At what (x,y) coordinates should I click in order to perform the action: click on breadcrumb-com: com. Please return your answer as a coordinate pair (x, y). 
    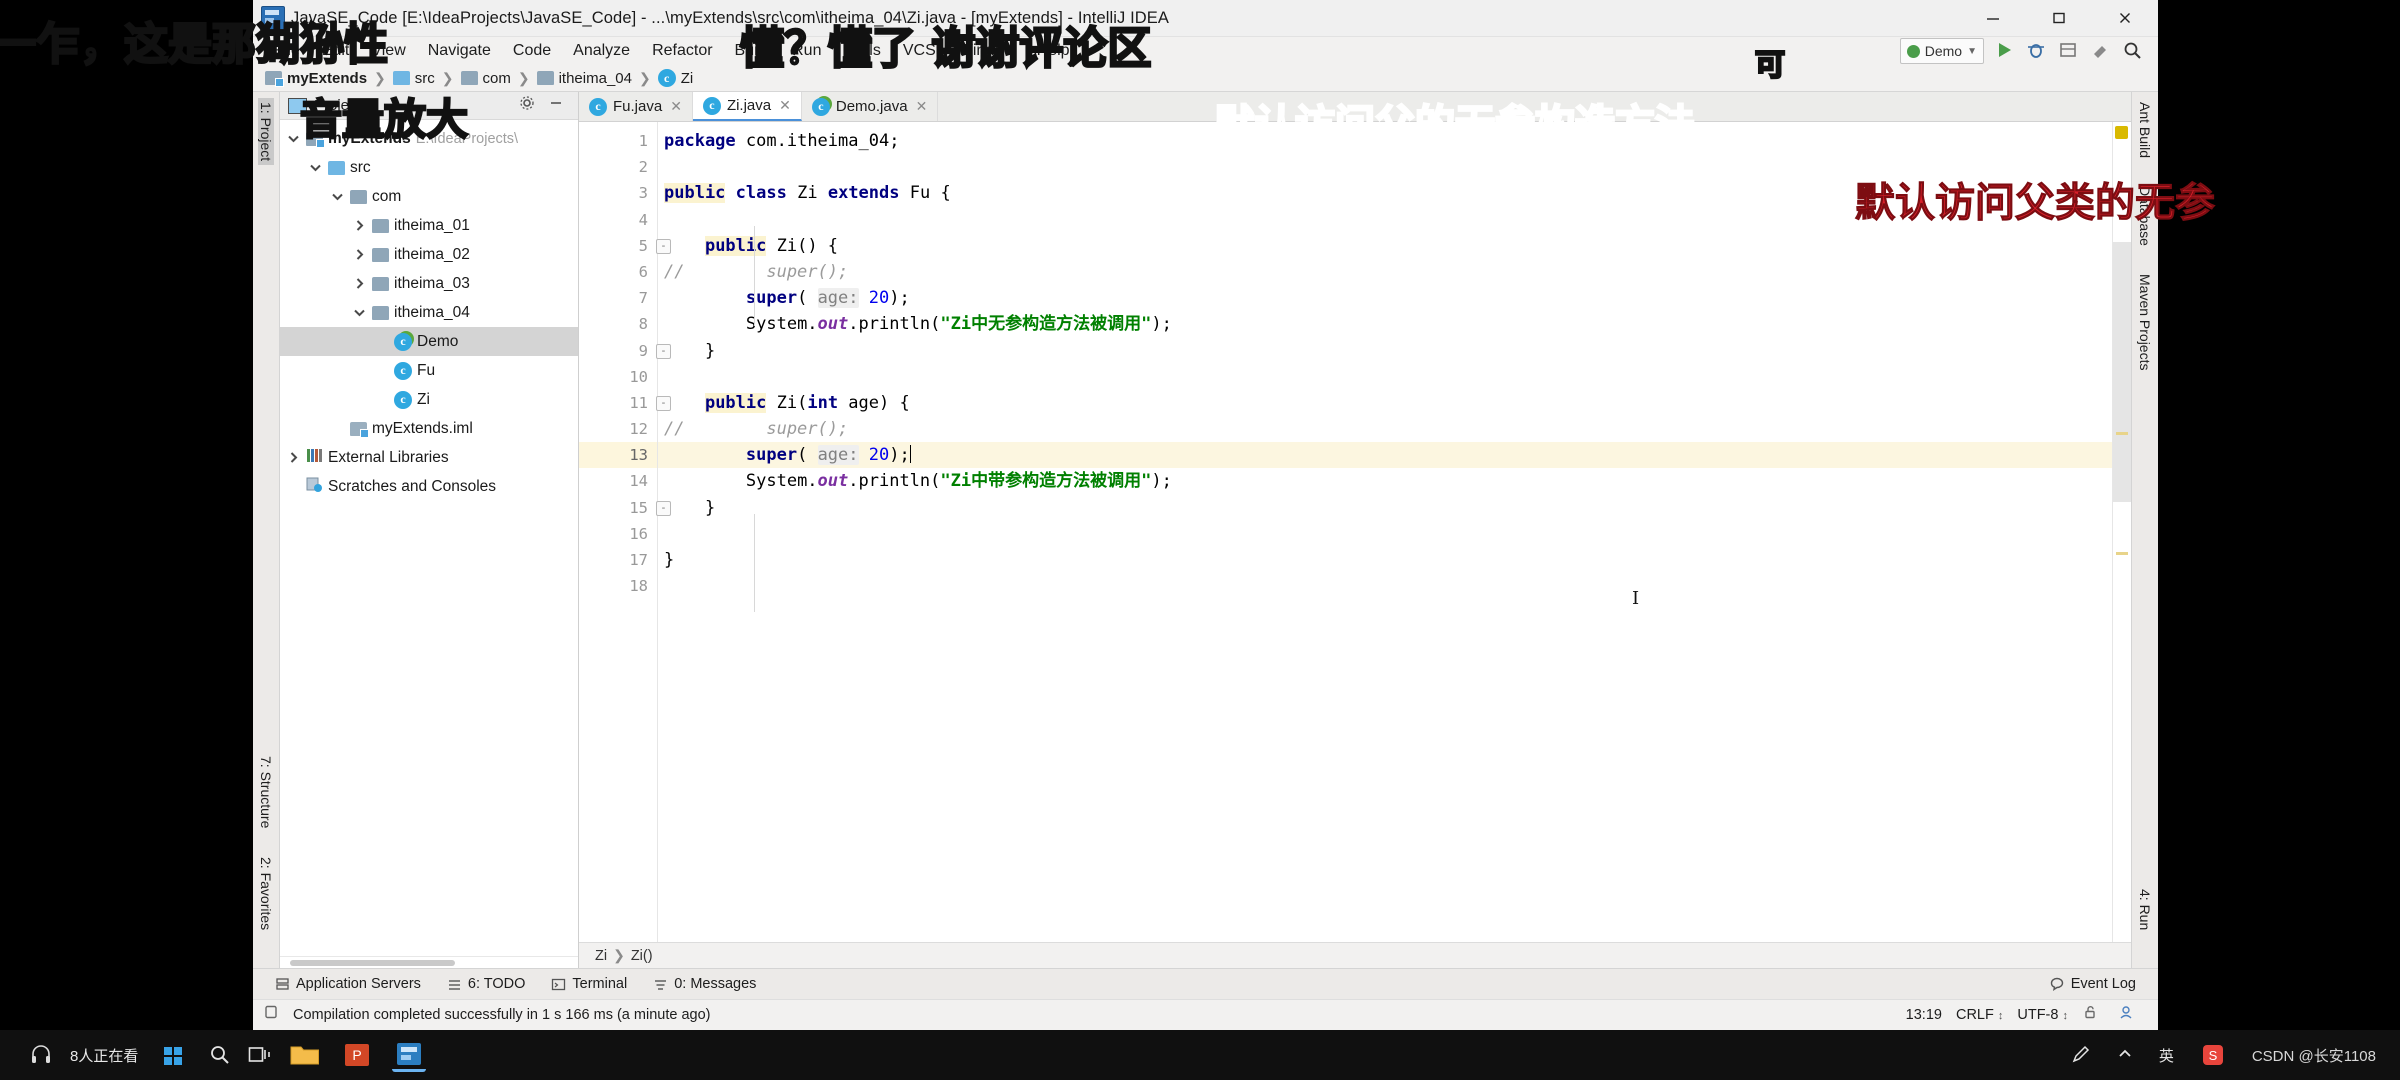
    Looking at the image, I should click on (486, 78).